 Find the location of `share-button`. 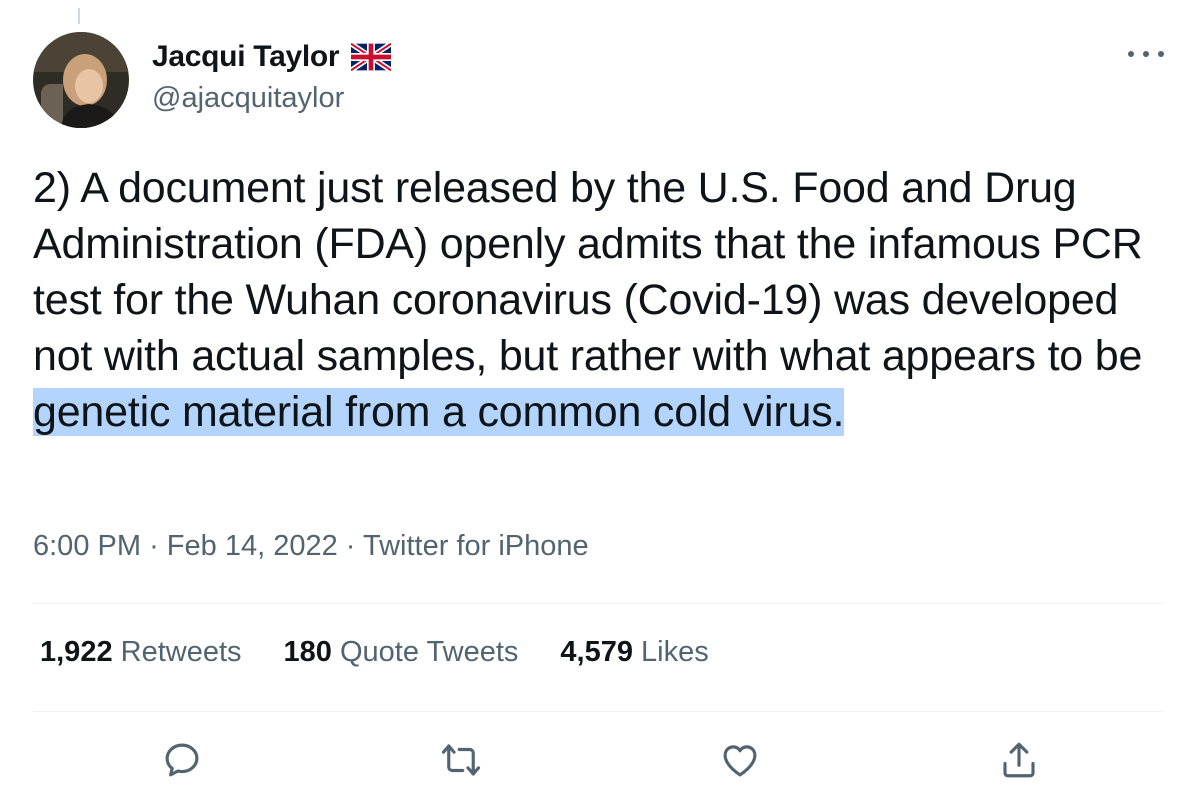

share-button is located at coordinates (1019, 760).